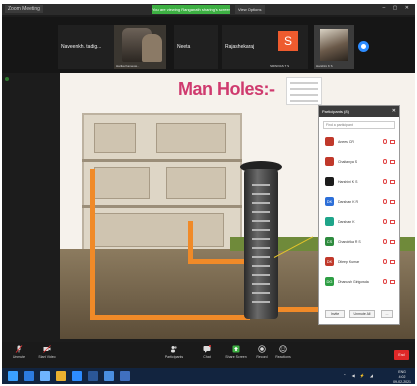 The height and width of the screenshot is (386, 417). I want to click on participant-search-input: Find a participant, so click(359, 125).